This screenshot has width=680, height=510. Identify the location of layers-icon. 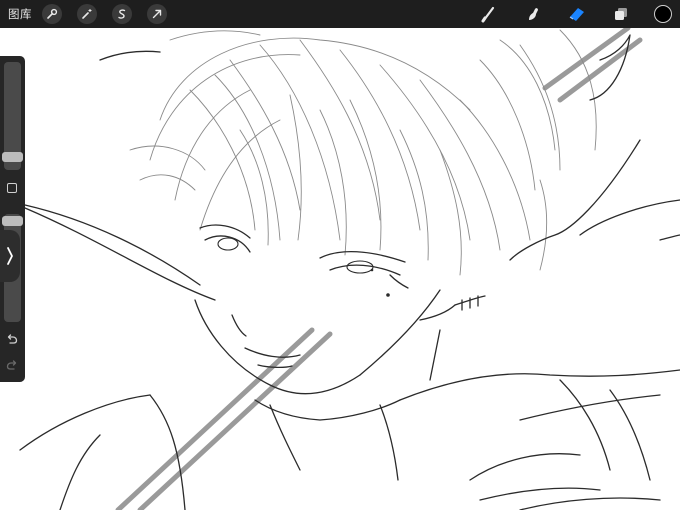
(621, 14).